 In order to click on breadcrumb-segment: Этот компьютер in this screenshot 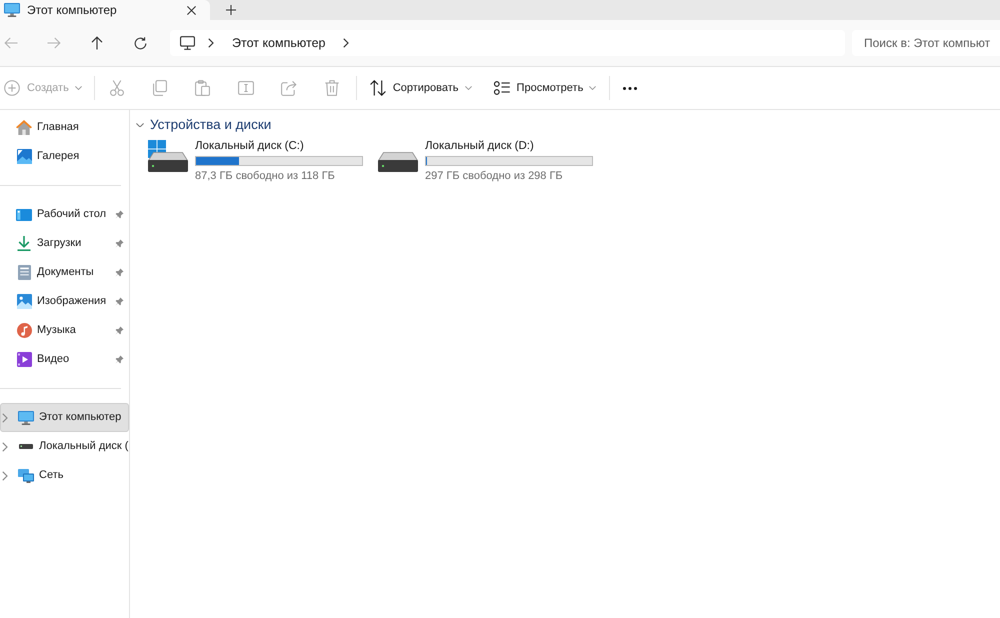, I will do `click(279, 43)`.